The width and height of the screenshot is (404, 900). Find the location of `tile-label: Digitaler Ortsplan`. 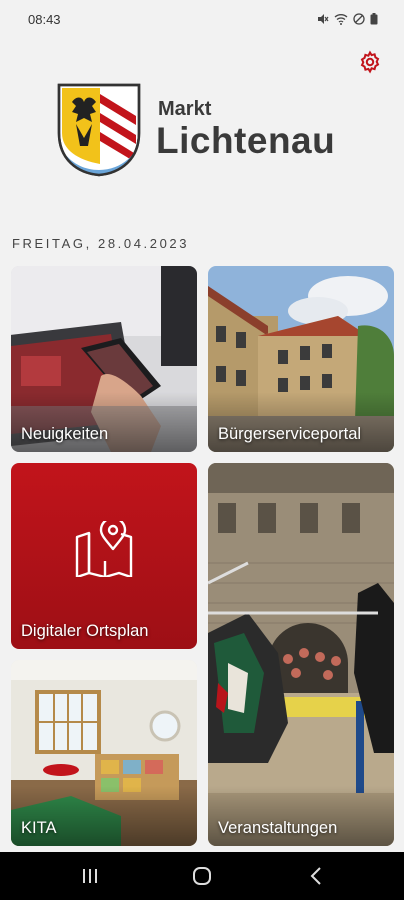

tile-label: Digitaler Ortsplan is located at coordinates (85, 631).